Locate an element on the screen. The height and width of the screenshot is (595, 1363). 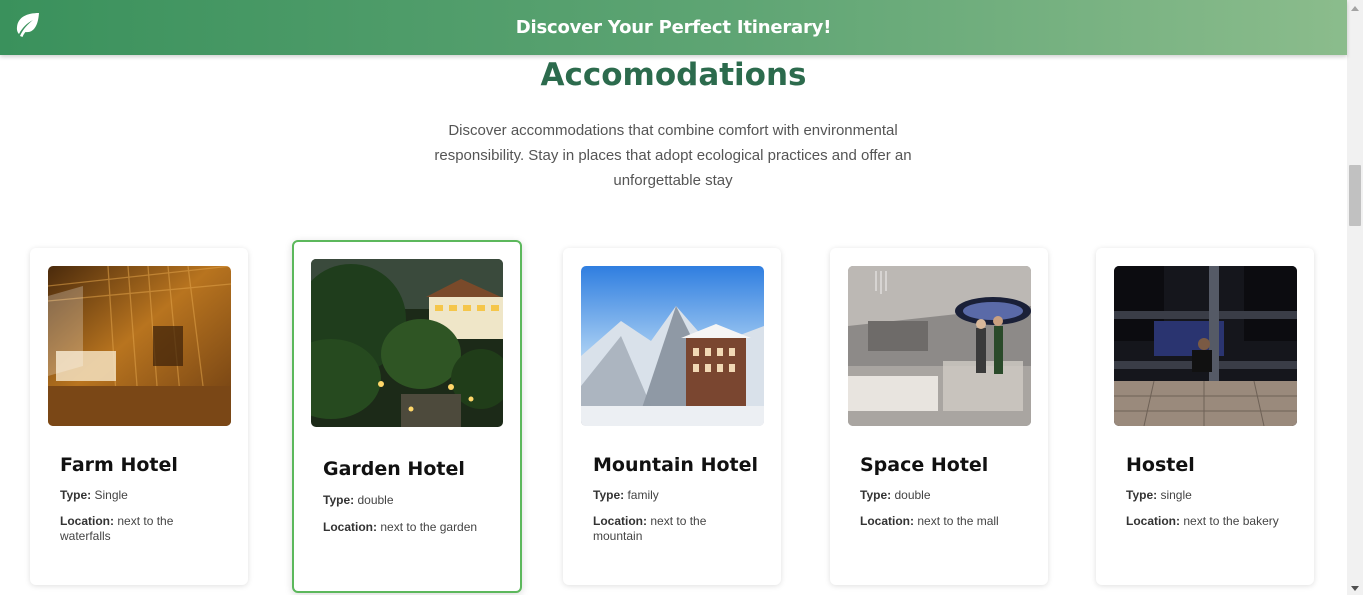
page-scrollbar is located at coordinates (1355, 297).